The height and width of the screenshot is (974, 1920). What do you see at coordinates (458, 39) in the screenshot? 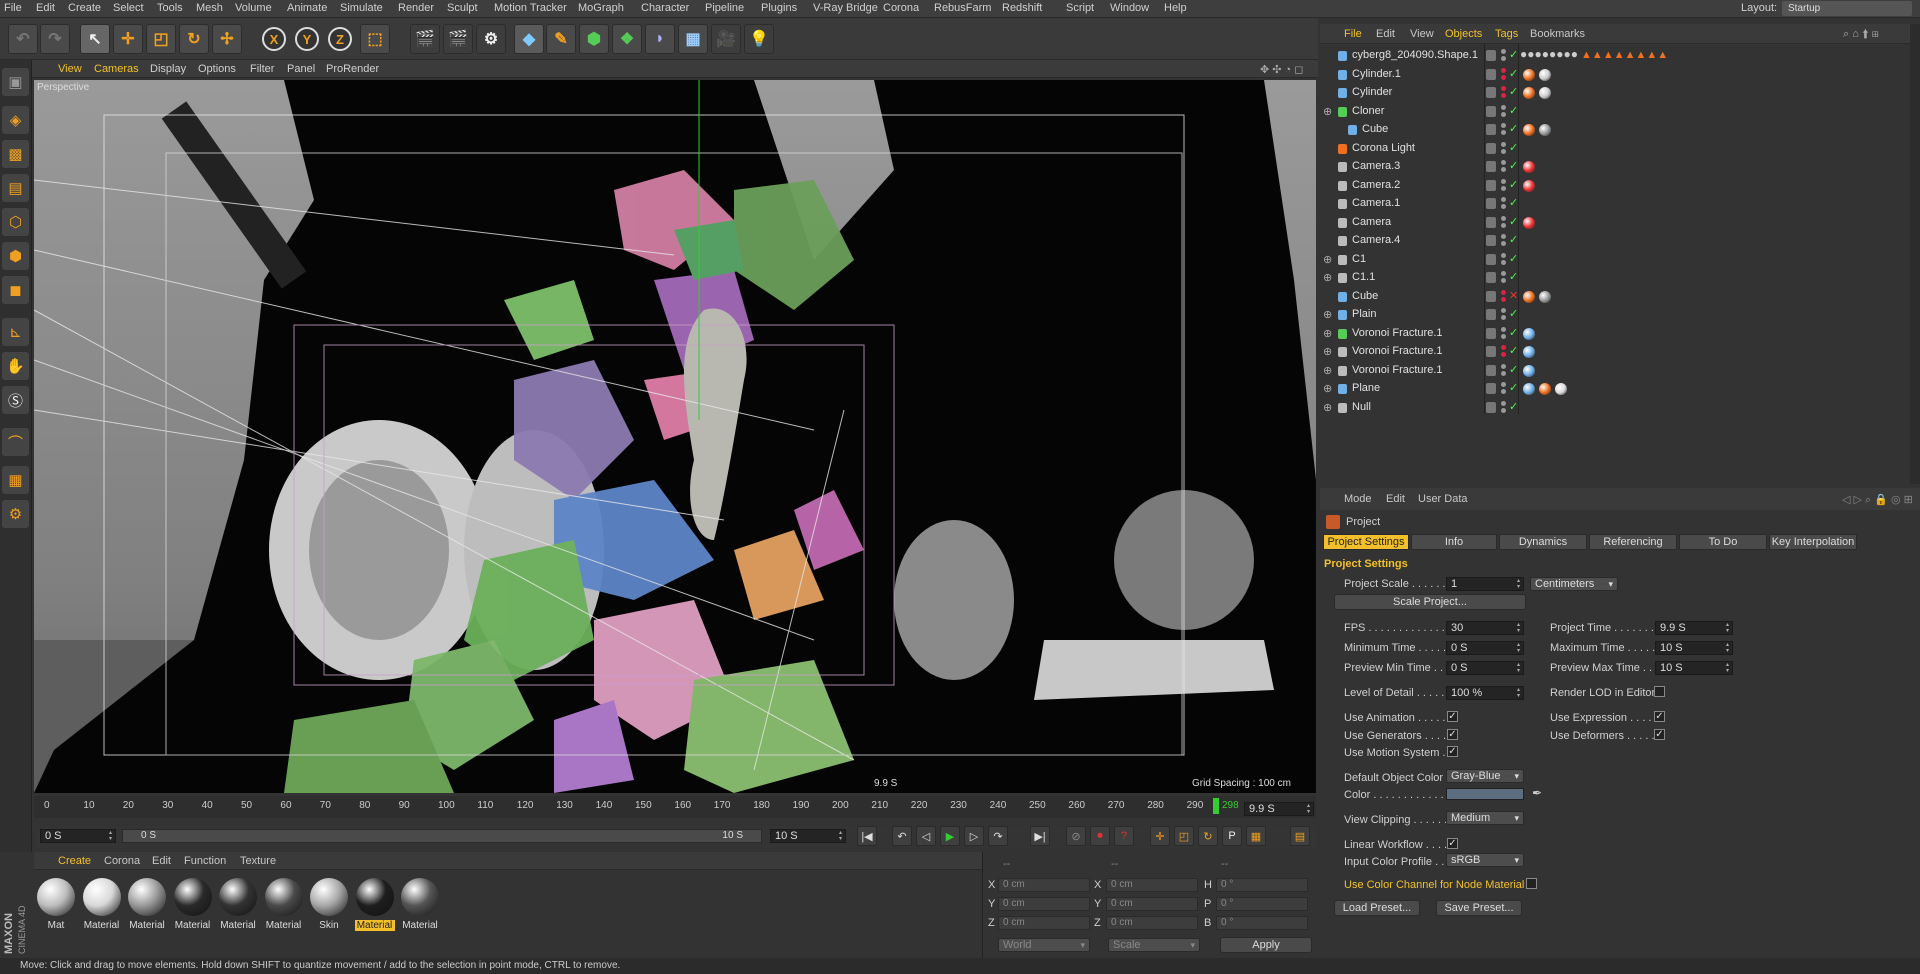
I see `render-picture-viewer-icon: 🎬` at bounding box center [458, 39].